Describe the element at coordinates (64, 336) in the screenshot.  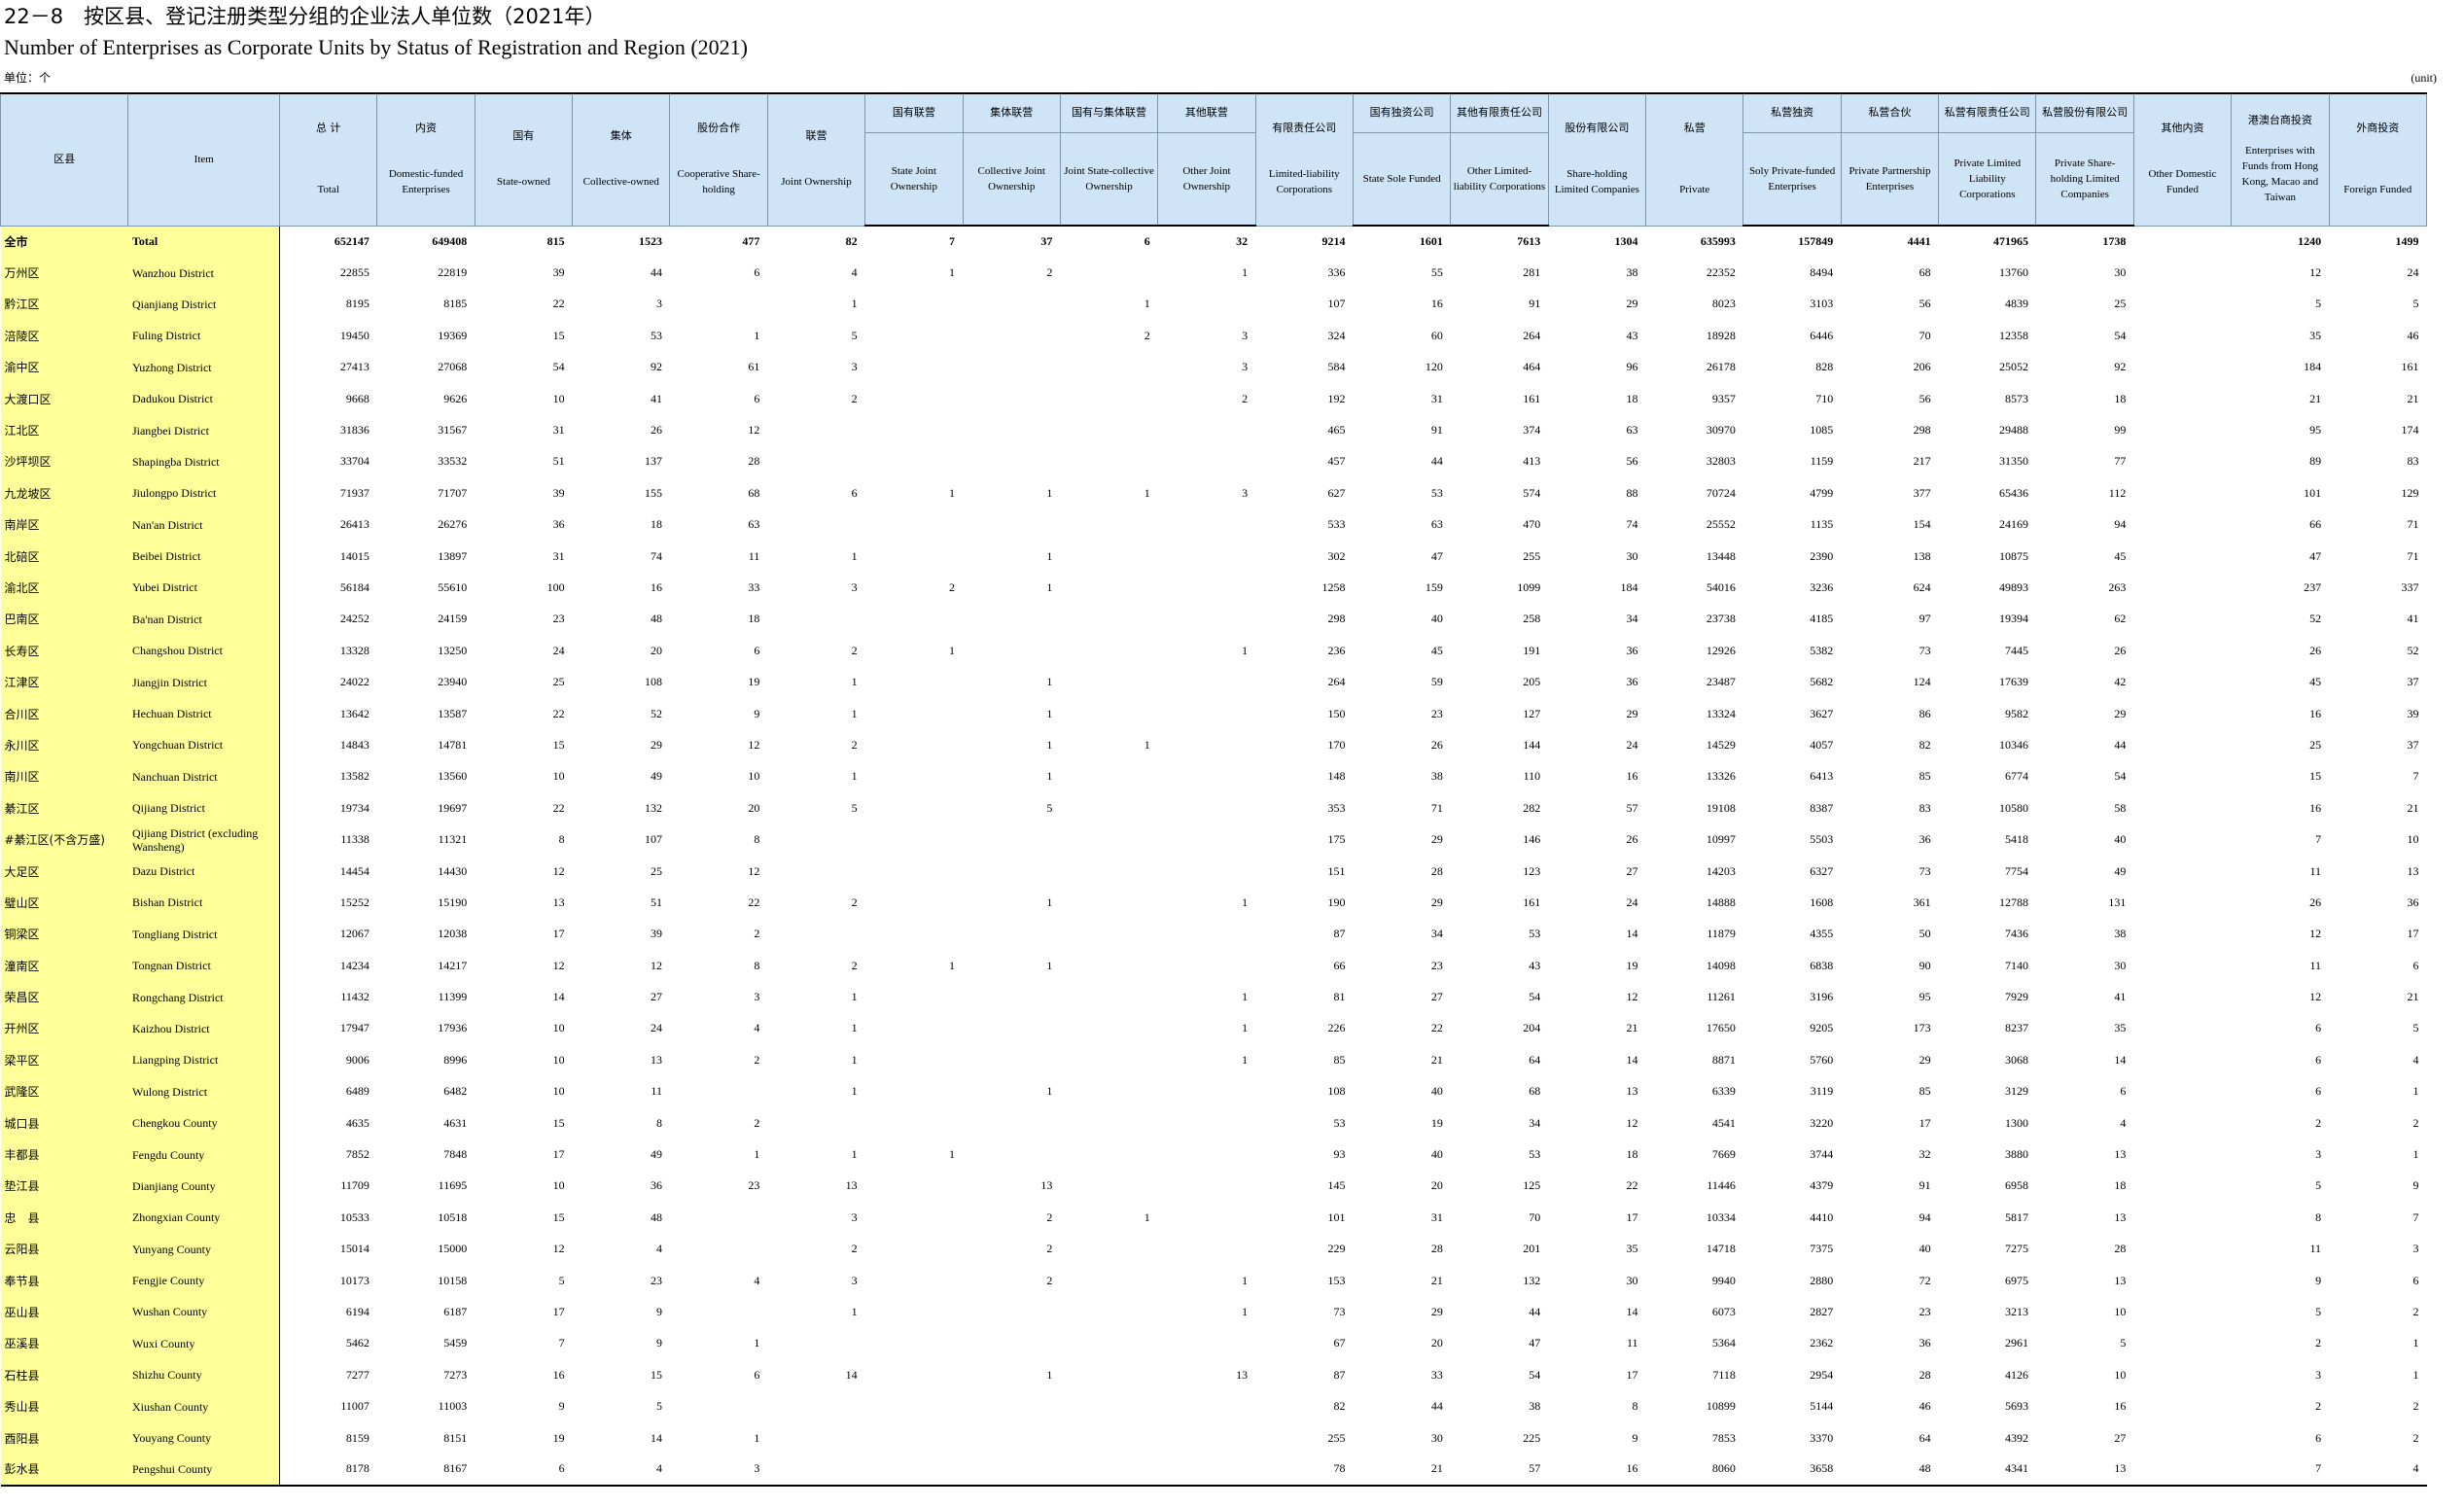
I see `region-name-cn: 涪陵区` at that location.